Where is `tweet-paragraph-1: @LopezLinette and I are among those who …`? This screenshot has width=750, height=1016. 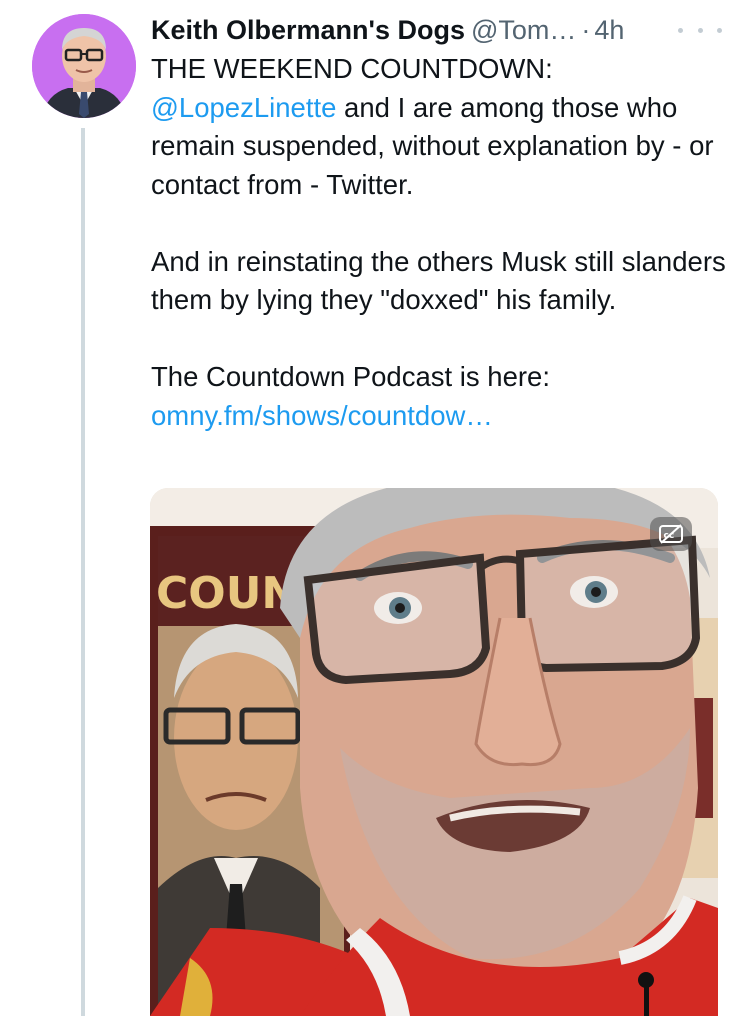
tweet-paragraph-1: @LopezLinette and I are among those who … is located at coordinates (441, 147).